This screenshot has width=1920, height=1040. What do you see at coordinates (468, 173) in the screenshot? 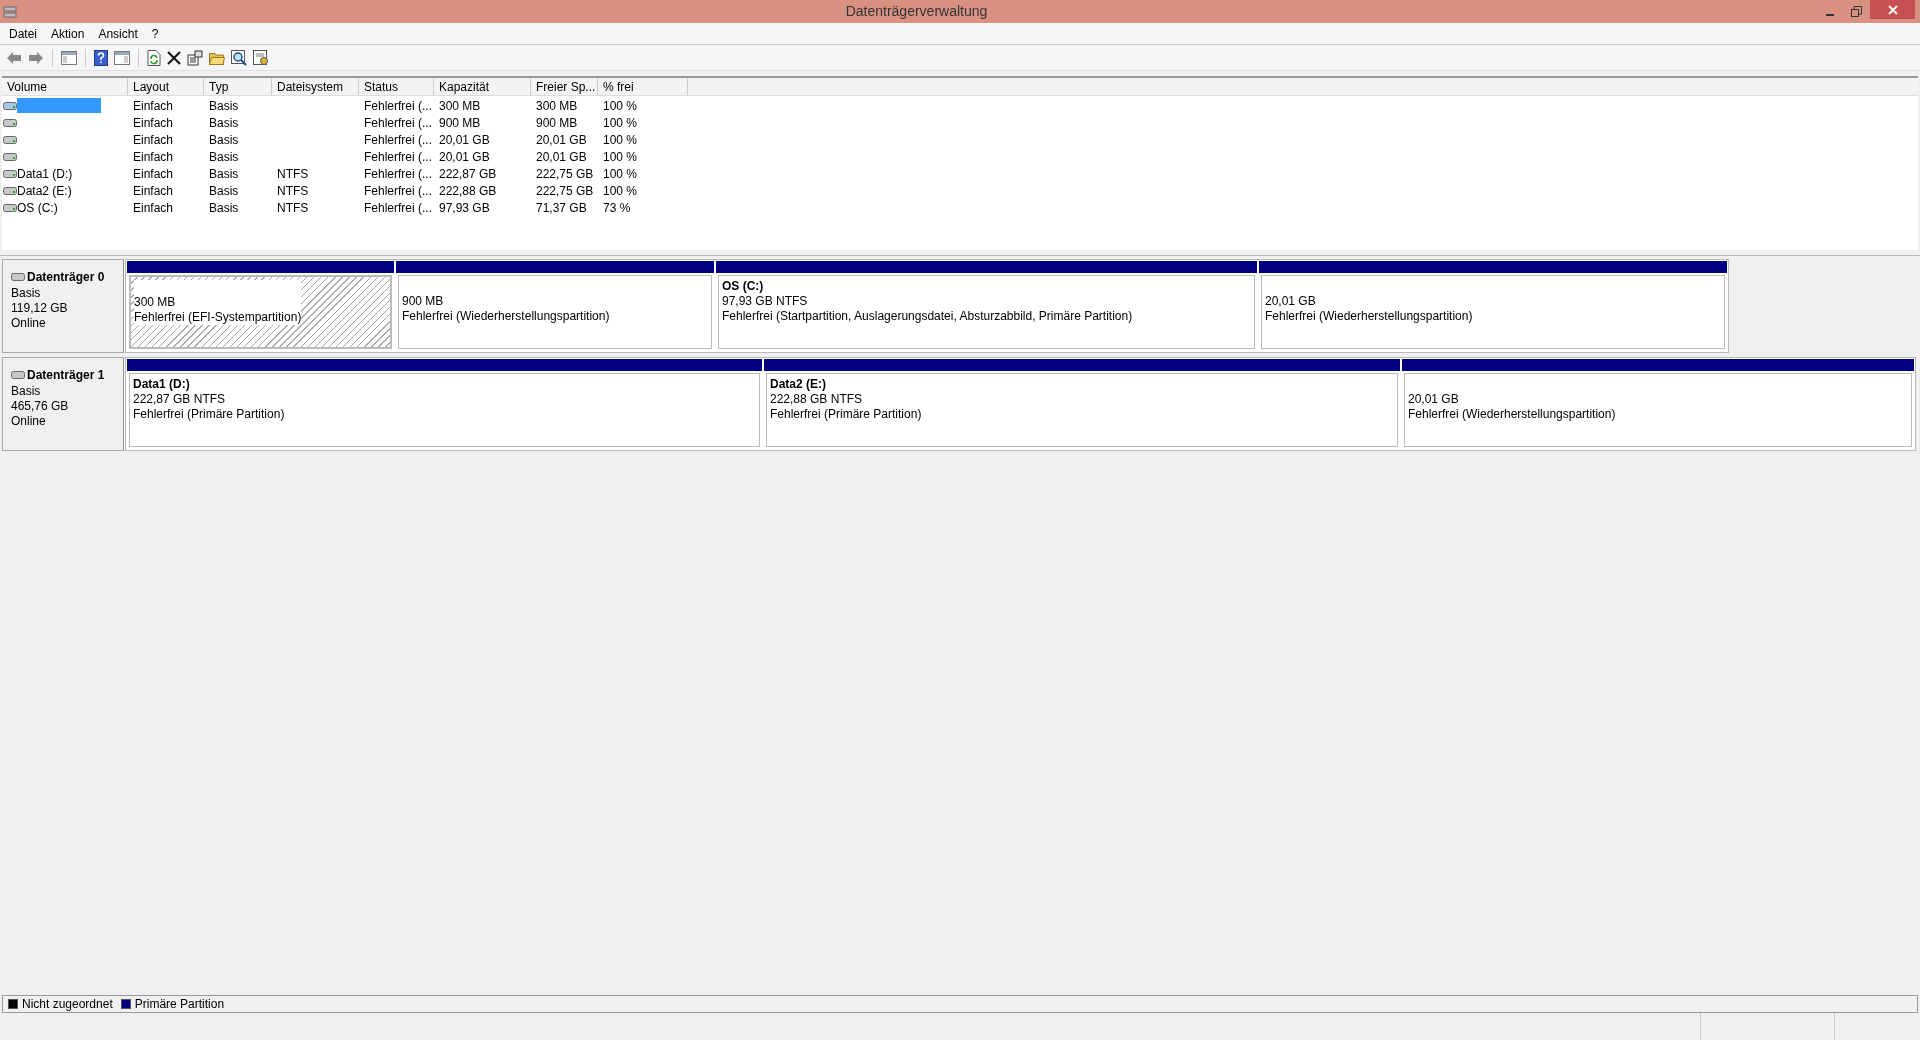
I see `table-cell-text: 222,87 GB` at bounding box center [468, 173].